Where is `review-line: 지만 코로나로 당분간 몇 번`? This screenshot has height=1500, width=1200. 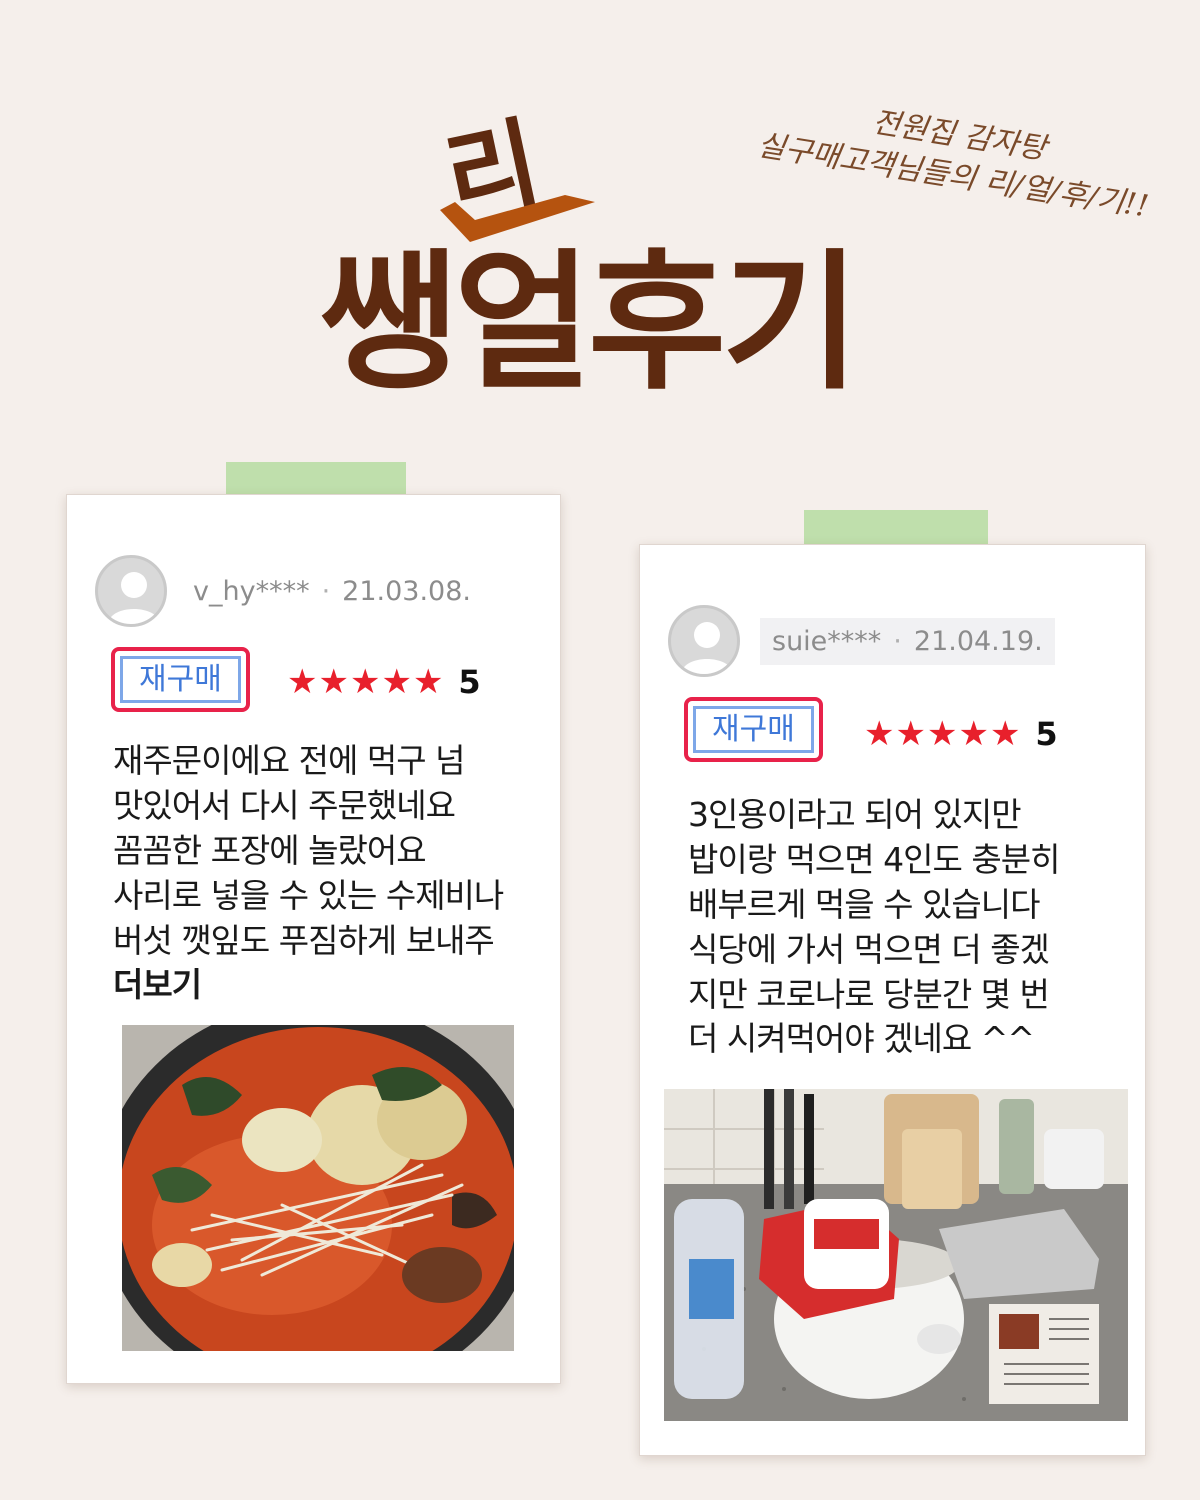
review-line: 지만 코로나로 당분간 몇 번 is located at coordinates (869, 994).